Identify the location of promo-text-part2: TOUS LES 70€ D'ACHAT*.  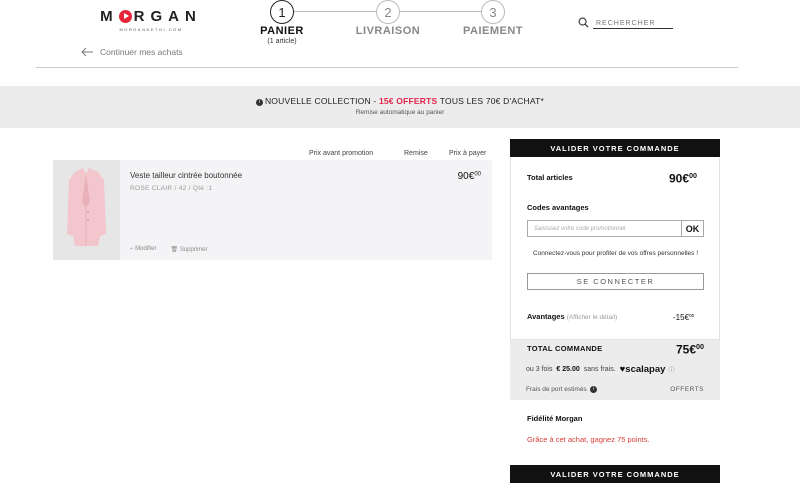
(491, 101).